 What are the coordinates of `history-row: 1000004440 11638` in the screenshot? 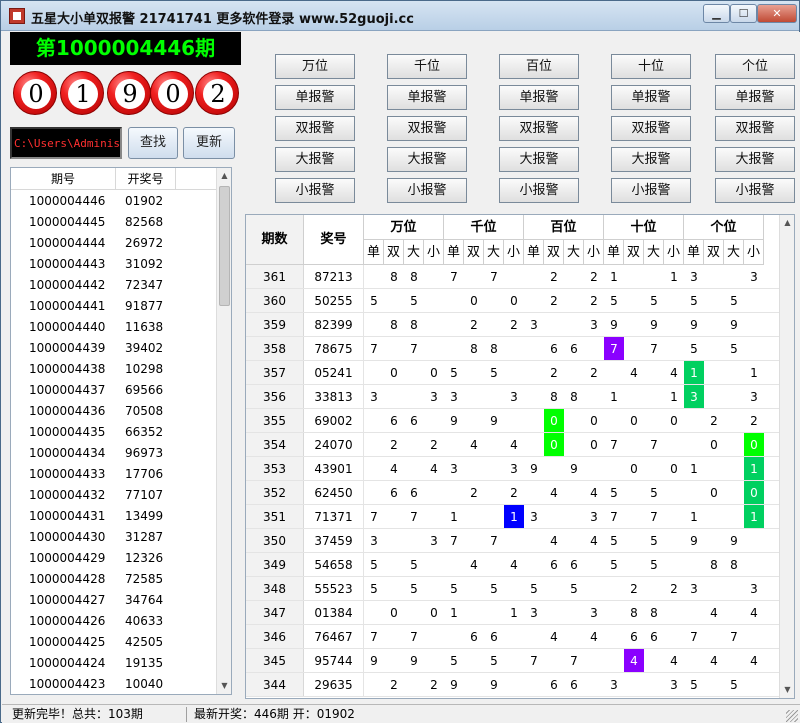 It's located at (113, 327).